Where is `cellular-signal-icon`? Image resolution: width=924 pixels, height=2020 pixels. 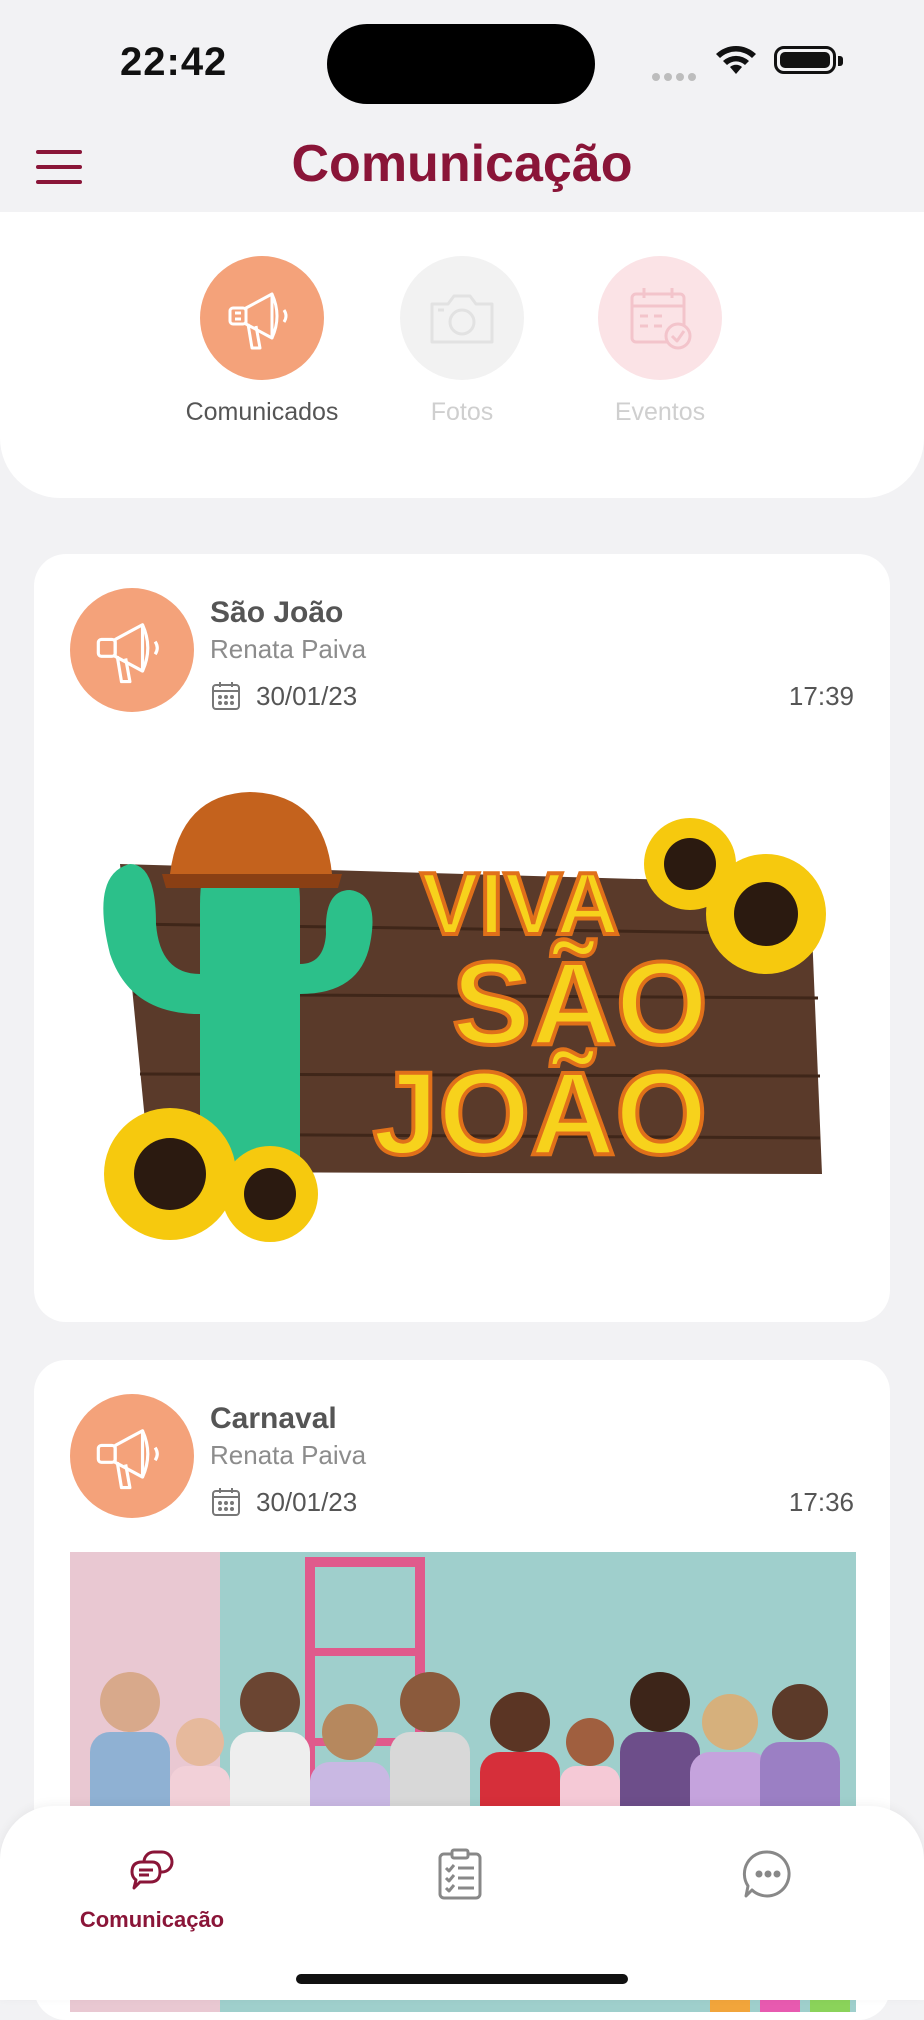 cellular-signal-icon is located at coordinates (676, 77).